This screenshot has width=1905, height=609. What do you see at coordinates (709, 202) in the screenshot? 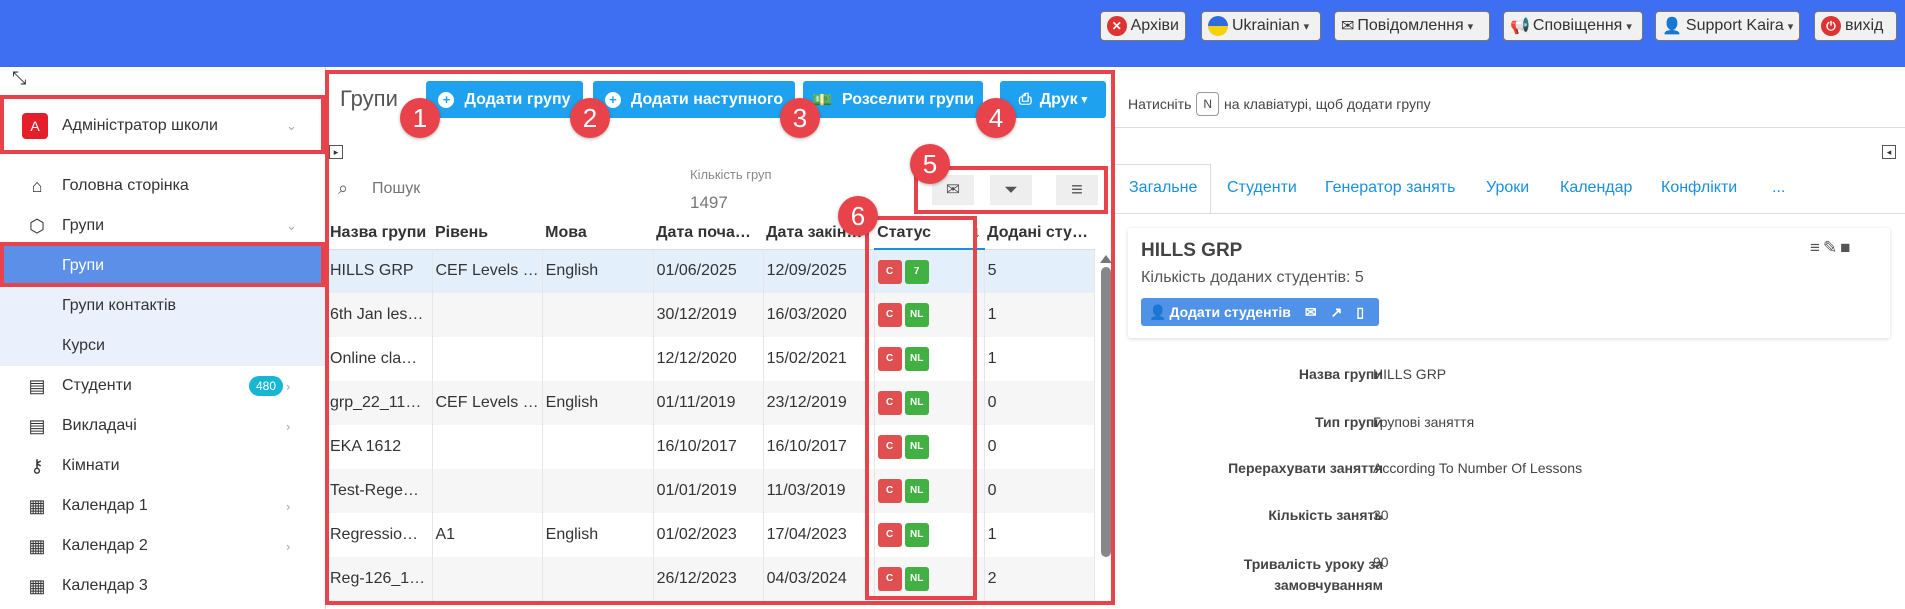
I see `groups-count-value: 1497` at bounding box center [709, 202].